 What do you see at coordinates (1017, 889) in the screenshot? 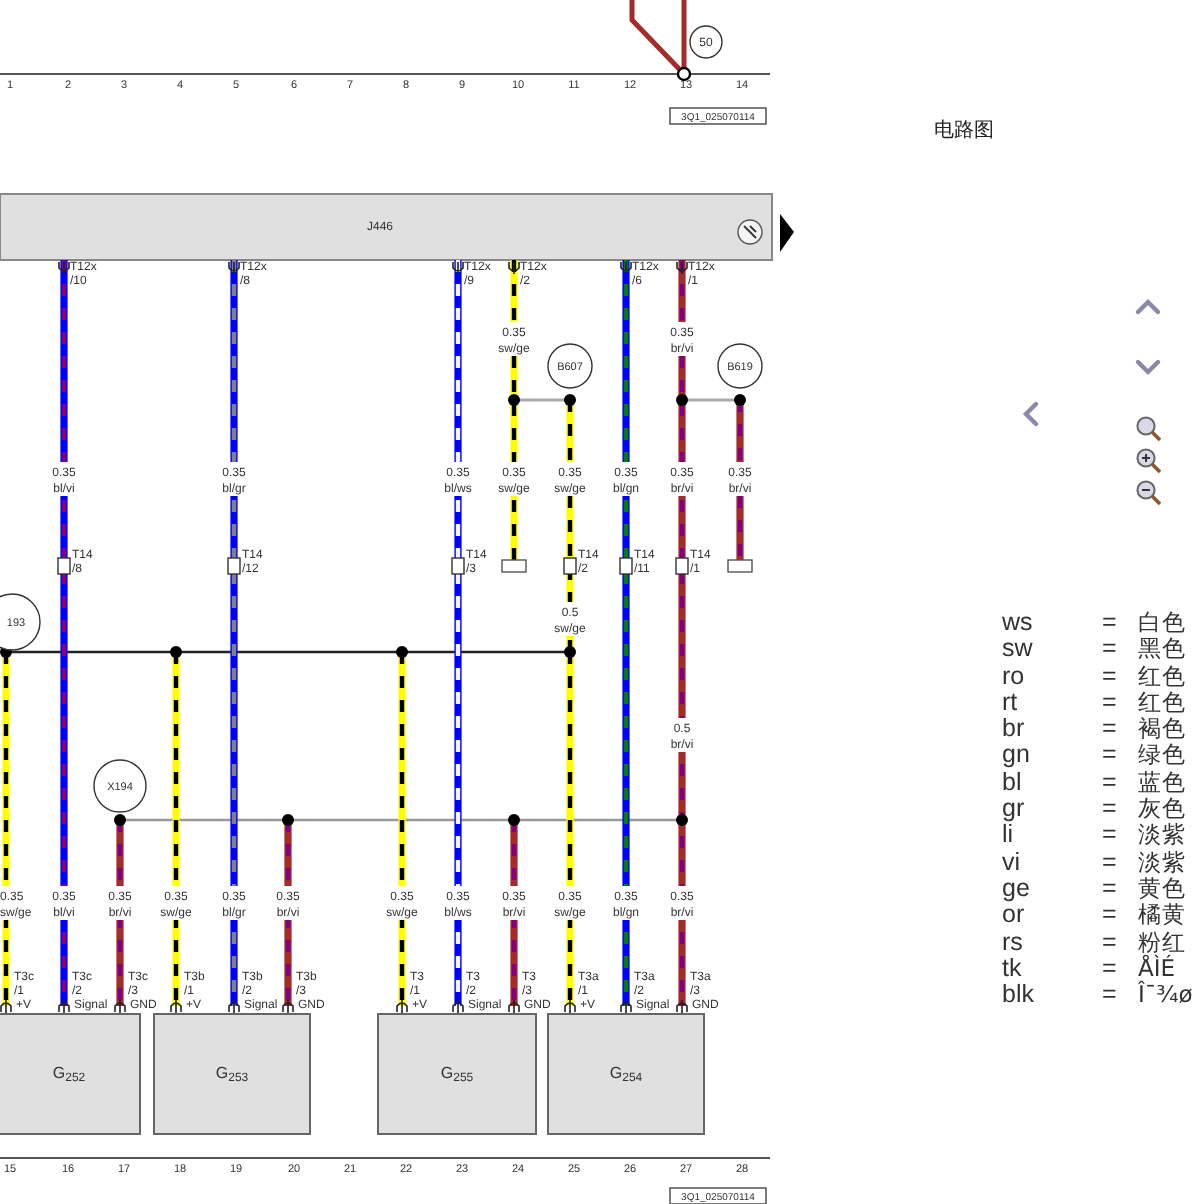
I see `legend-code: ge` at bounding box center [1017, 889].